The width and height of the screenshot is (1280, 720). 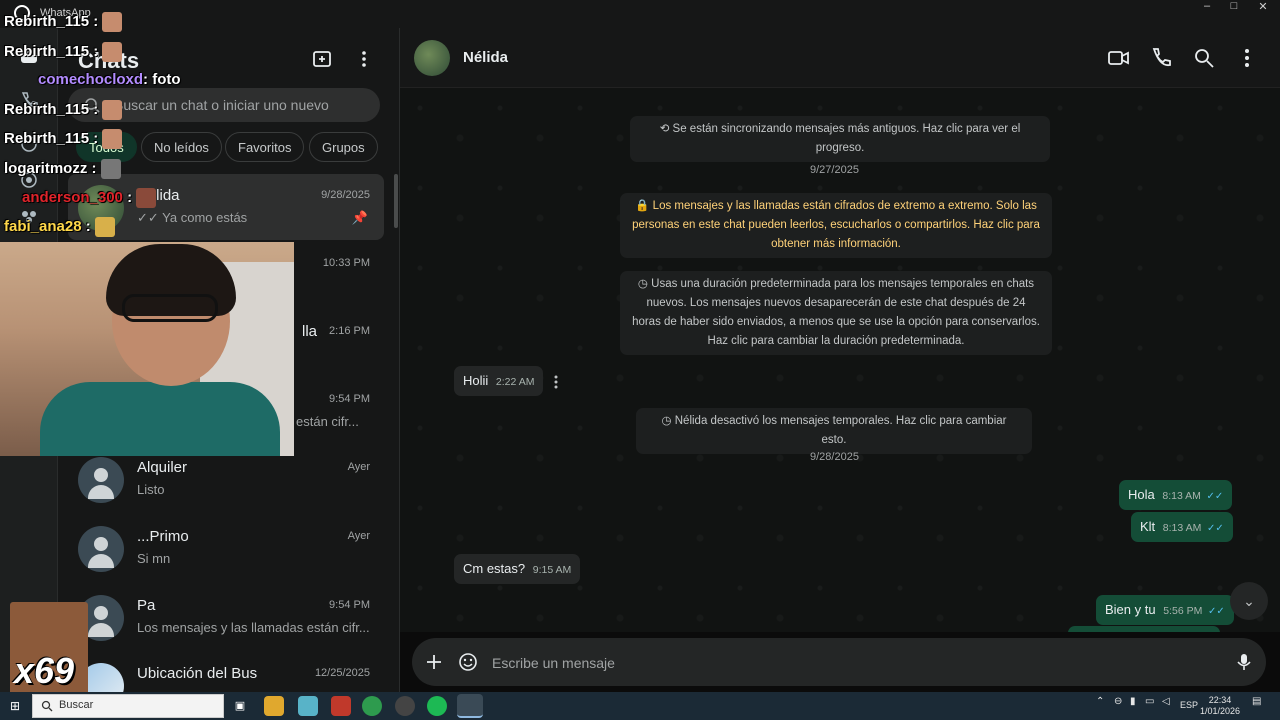 What do you see at coordinates (396, 201) in the screenshot?
I see `chat-list-scrollbar` at bounding box center [396, 201].